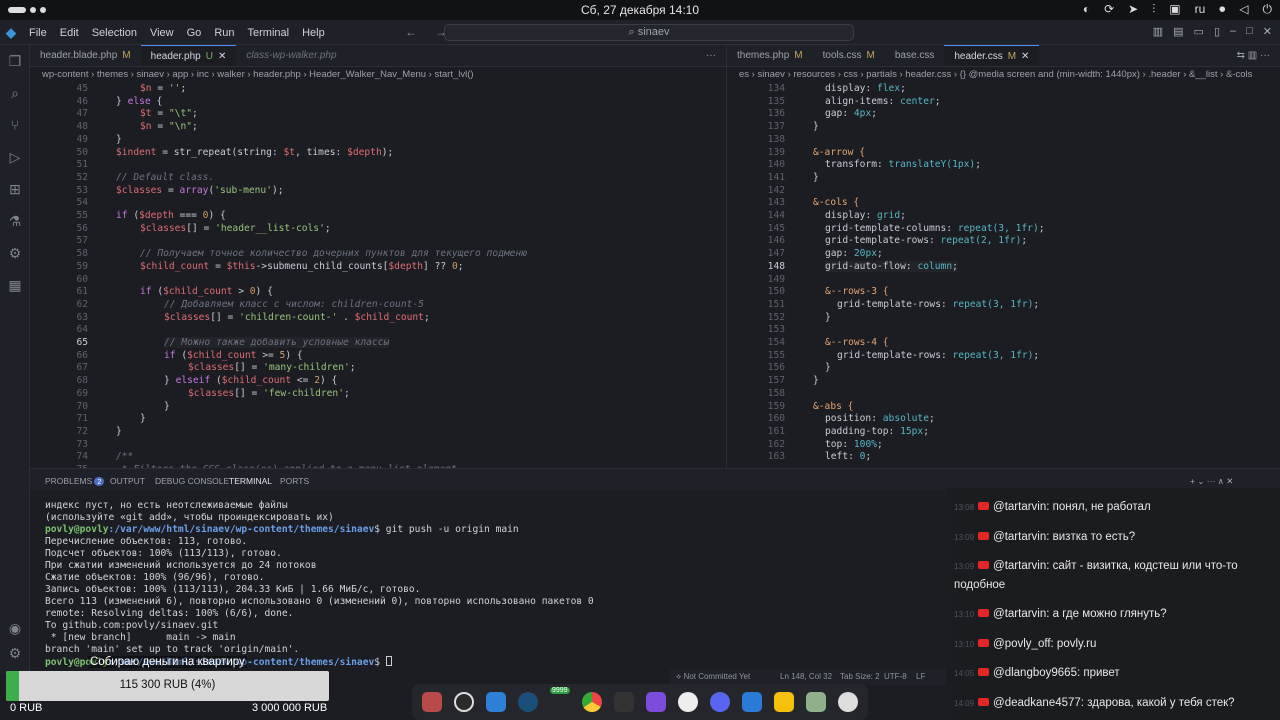 The width and height of the screenshot is (1280, 720). I want to click on tab-class-wp-walker: class-wp-walker.php, so click(291, 55).